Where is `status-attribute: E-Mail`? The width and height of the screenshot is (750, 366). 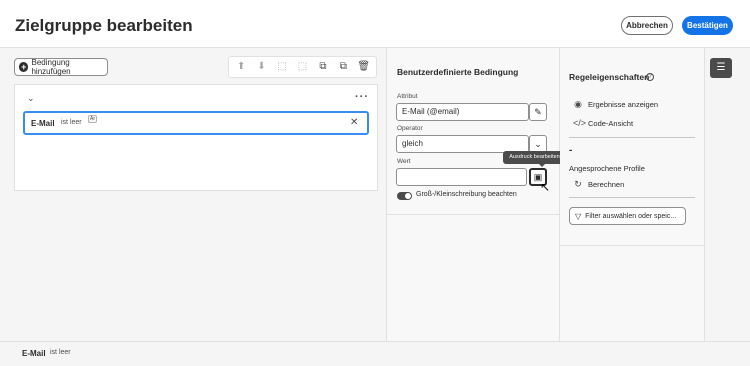 status-attribute: E-Mail is located at coordinates (34, 353).